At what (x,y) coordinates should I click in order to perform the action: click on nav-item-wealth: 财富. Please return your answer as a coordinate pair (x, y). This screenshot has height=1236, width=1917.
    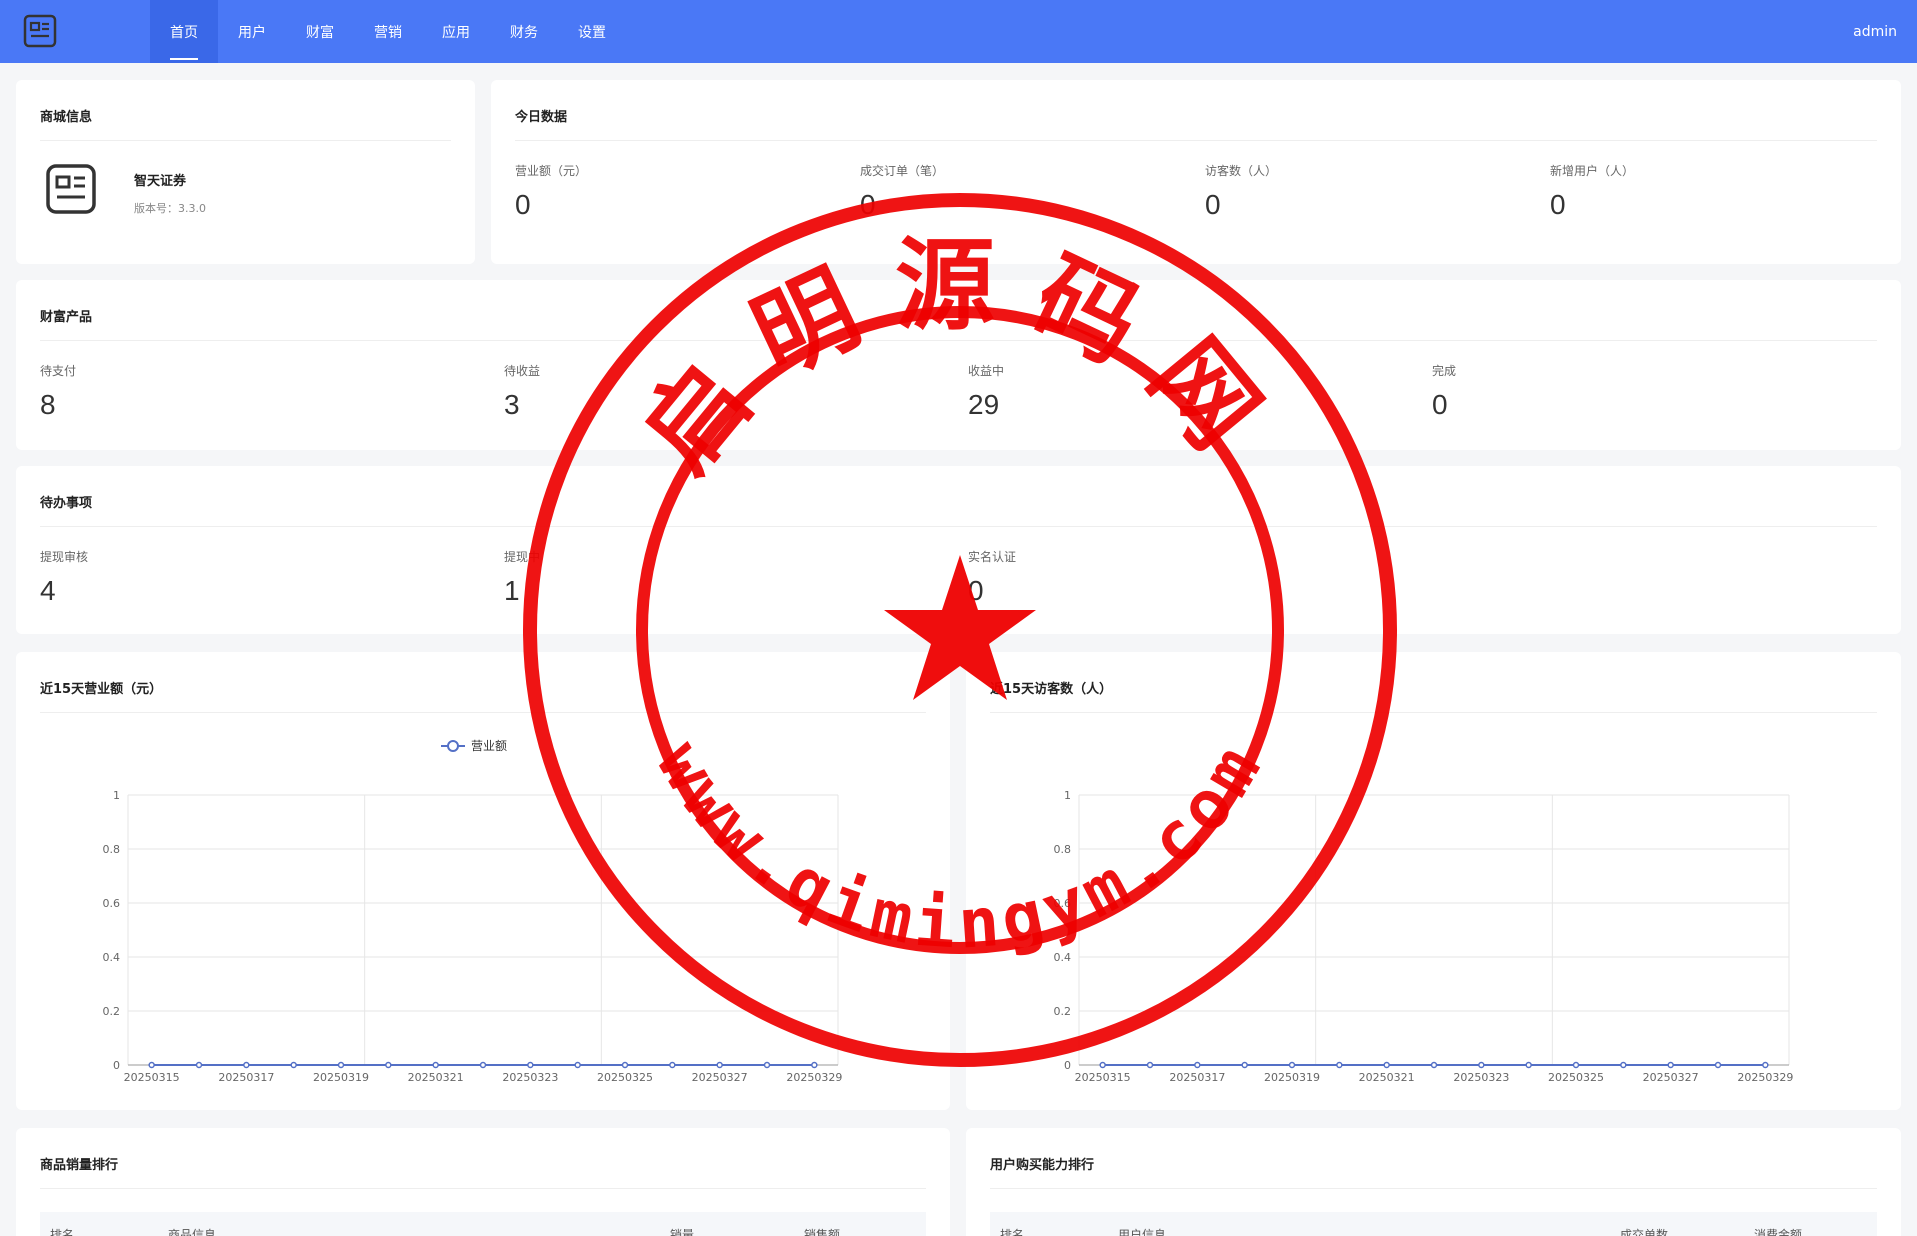
    Looking at the image, I should click on (320, 31).